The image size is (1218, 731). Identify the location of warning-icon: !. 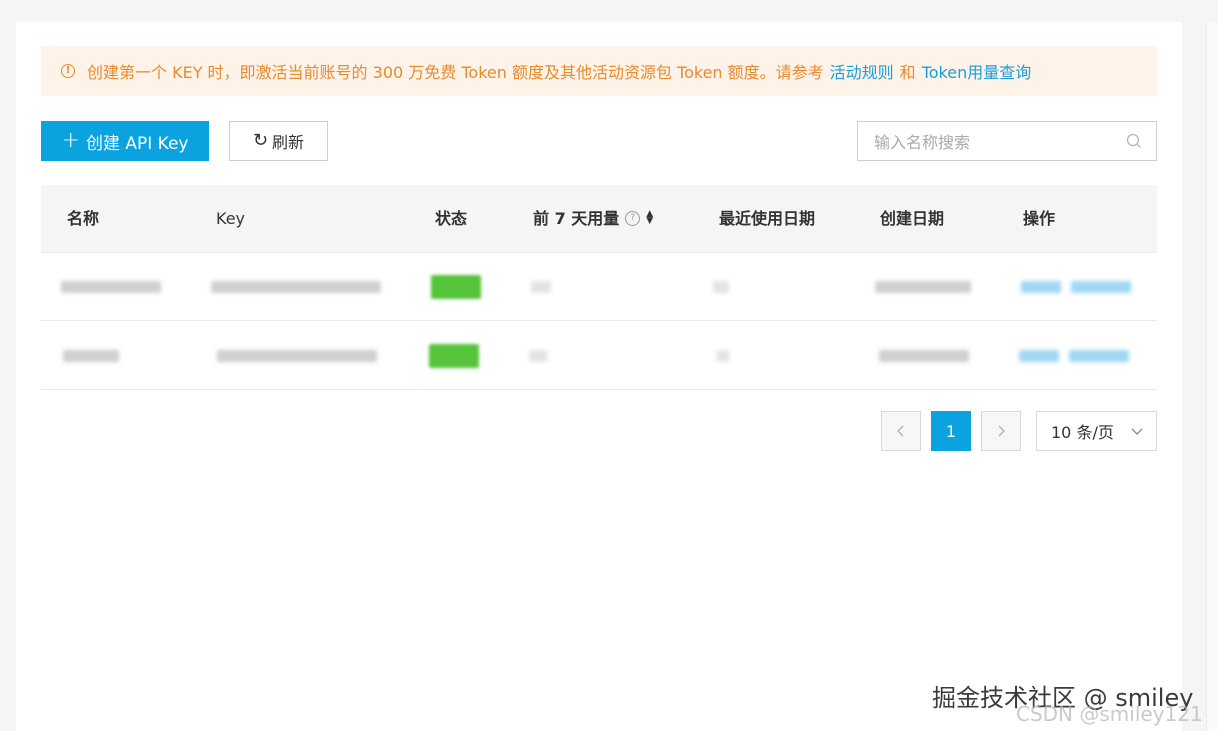
(68, 71).